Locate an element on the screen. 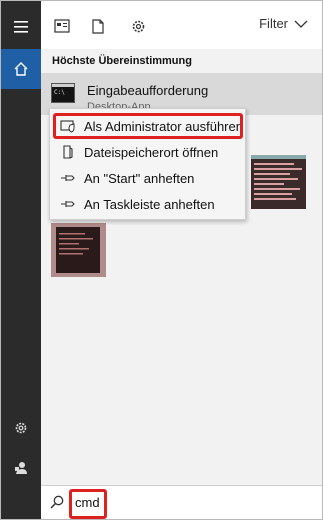  apps-icon is located at coordinates (62, 26).